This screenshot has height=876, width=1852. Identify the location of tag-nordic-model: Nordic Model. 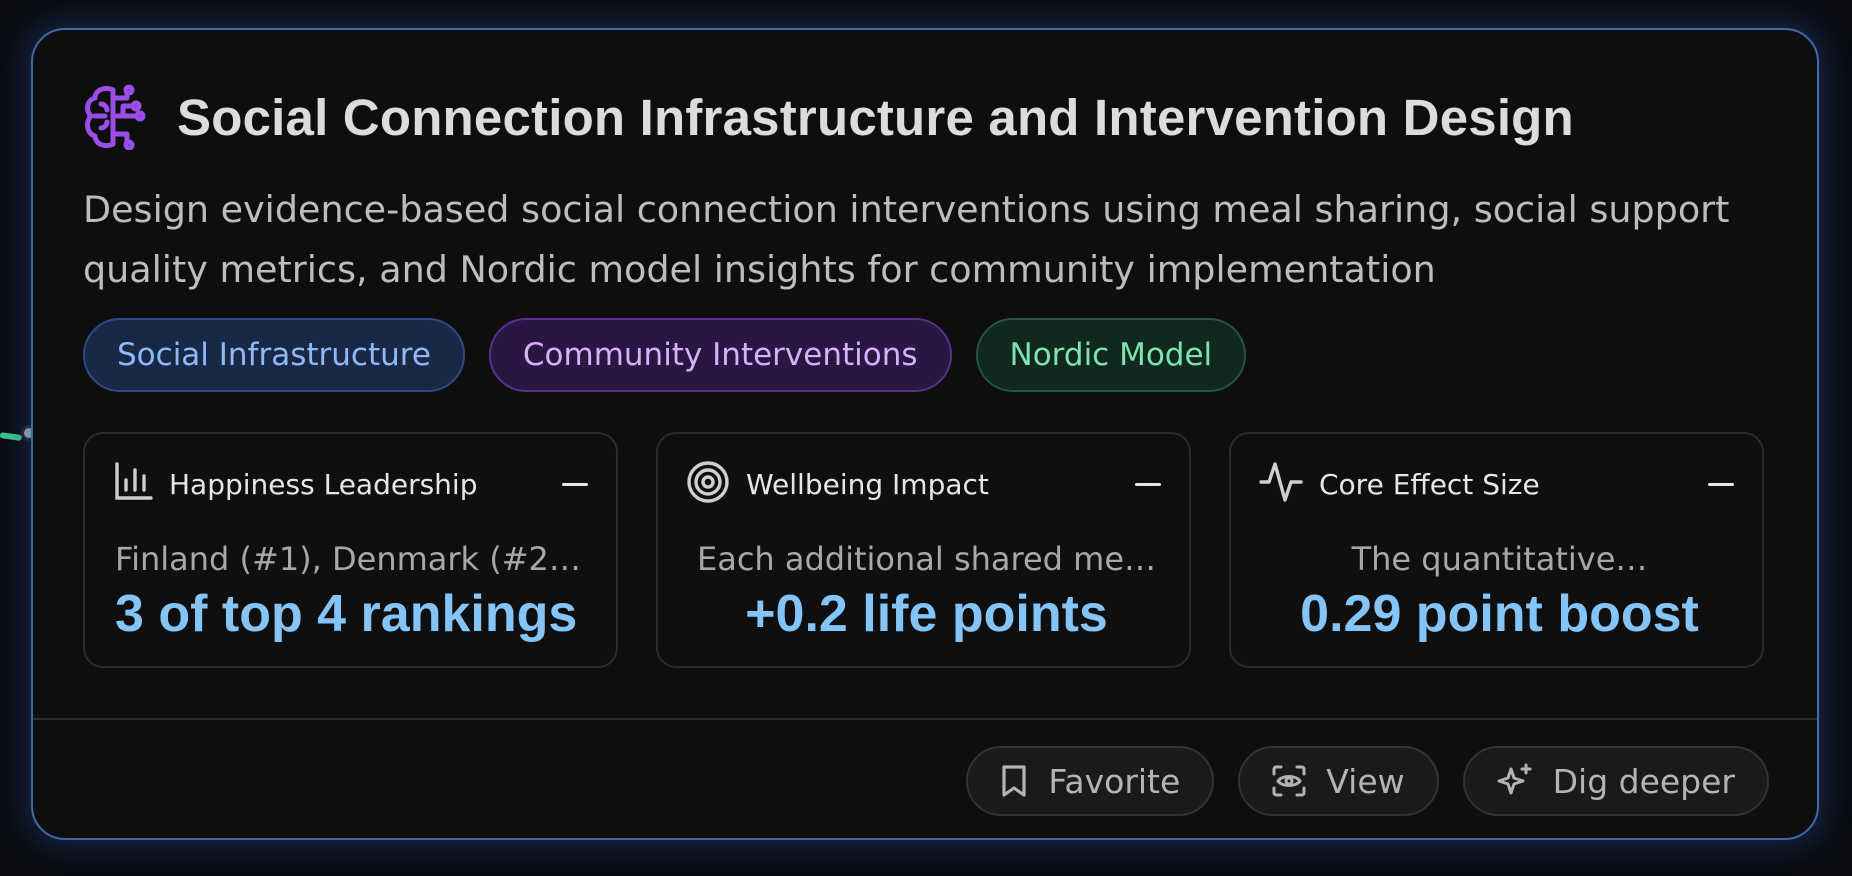
(1111, 355).